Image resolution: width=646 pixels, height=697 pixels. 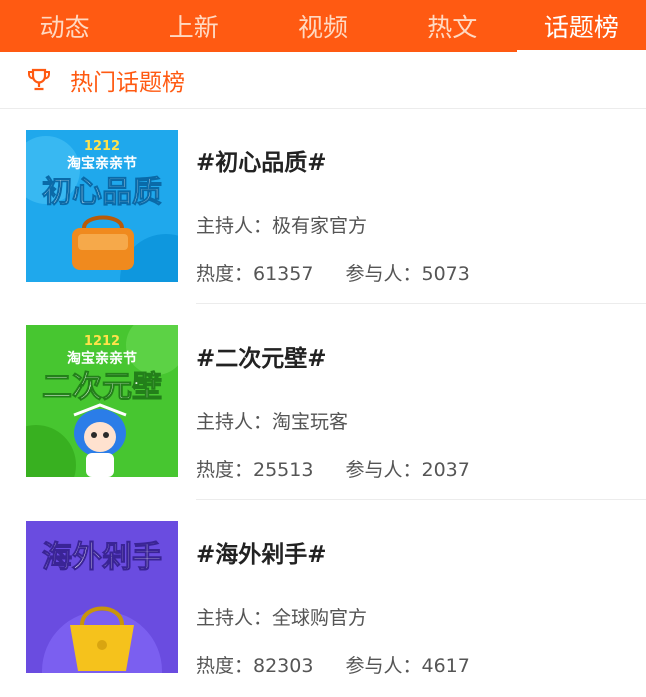 What do you see at coordinates (407, 666) in the screenshot?
I see `participants-value: 参与人：4617` at bounding box center [407, 666].